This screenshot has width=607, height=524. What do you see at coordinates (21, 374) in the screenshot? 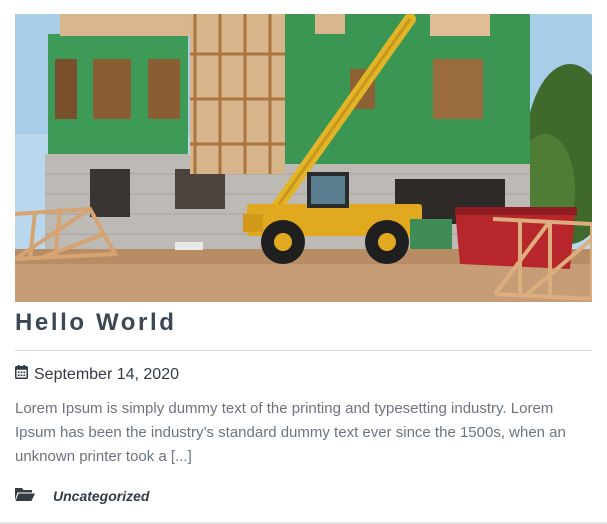
I see `calendar-icon` at bounding box center [21, 374].